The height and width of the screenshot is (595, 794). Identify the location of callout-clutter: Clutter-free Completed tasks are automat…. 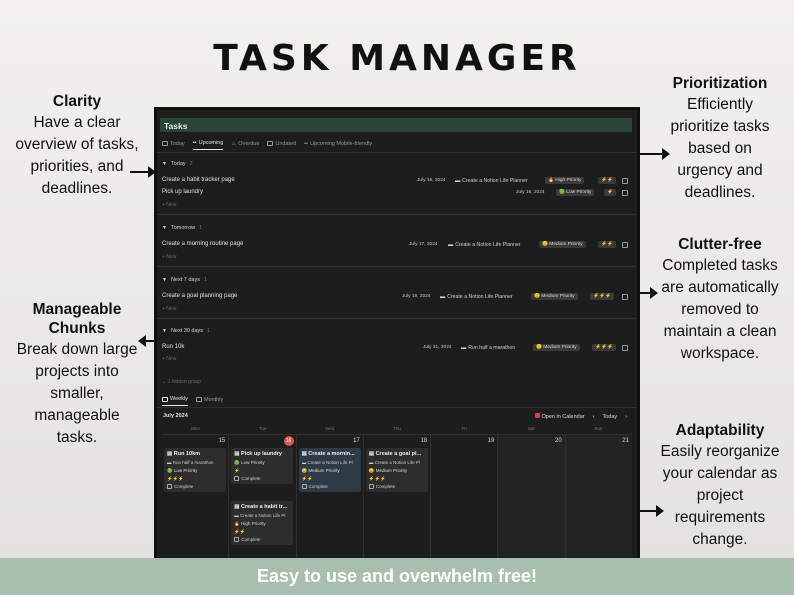
(719, 300).